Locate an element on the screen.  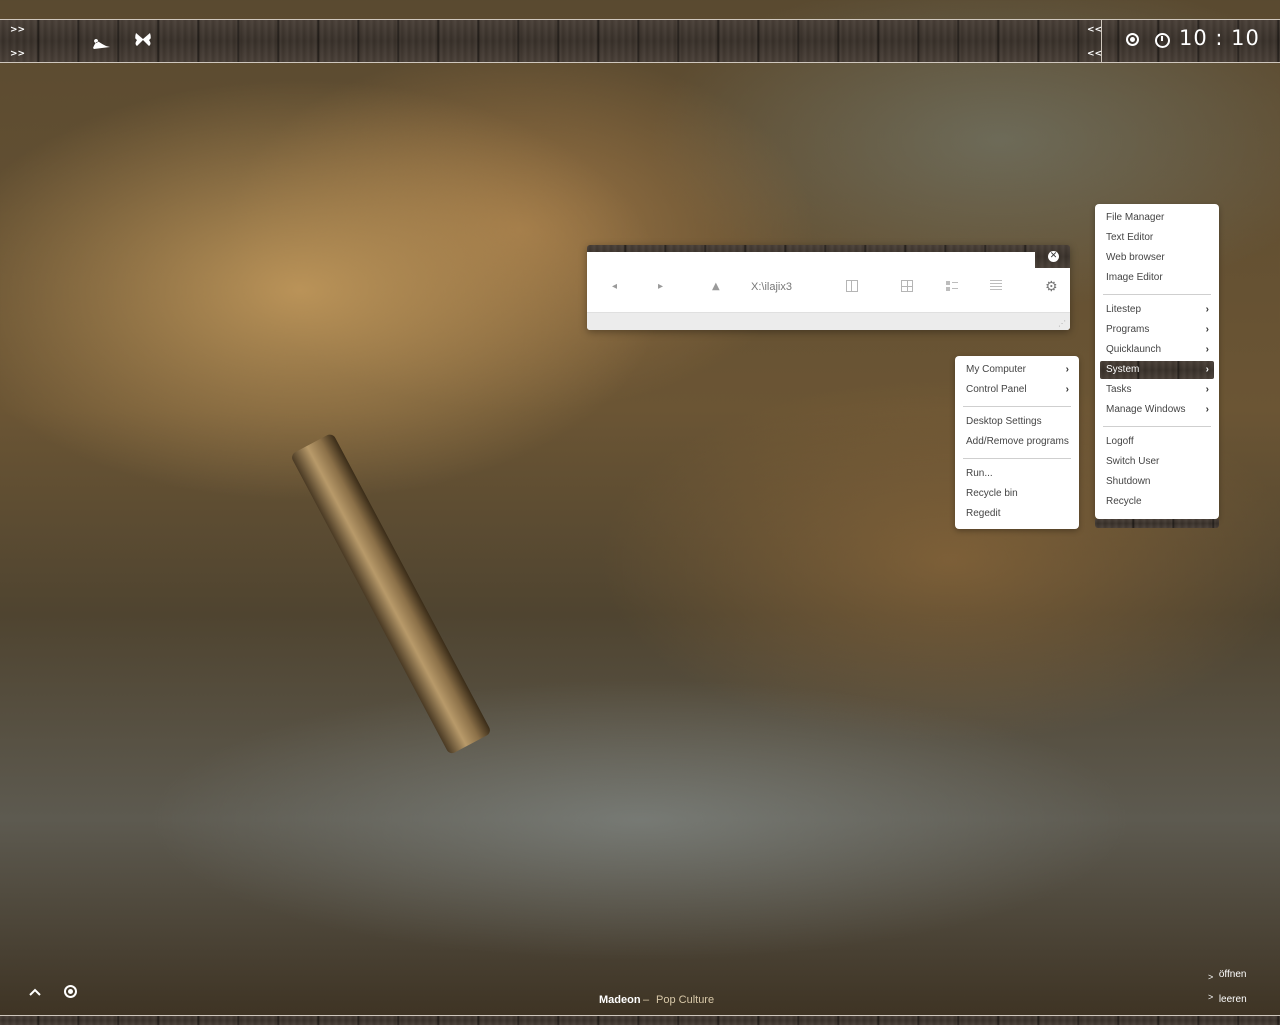
clock-icon is located at coordinates (1162, 40).